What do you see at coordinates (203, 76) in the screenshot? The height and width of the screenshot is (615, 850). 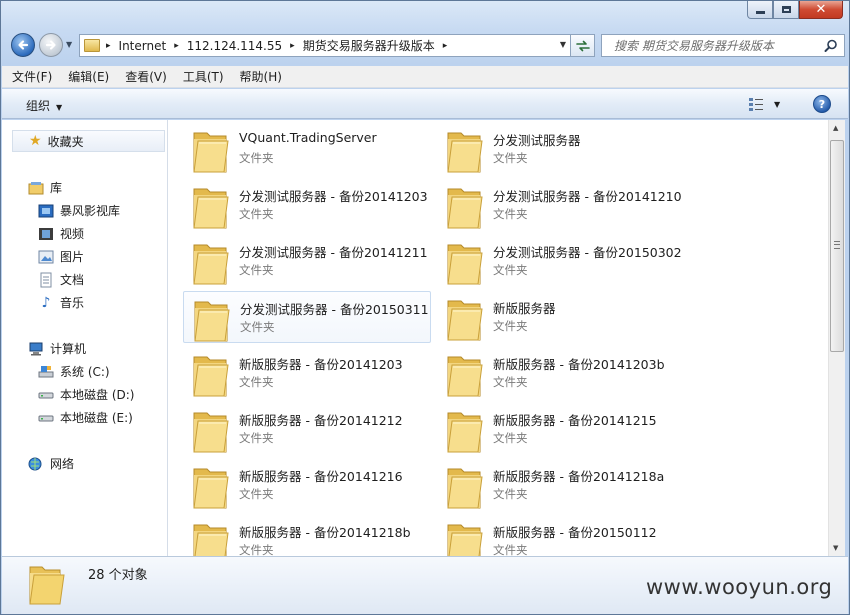 I see `menu-tools: 工具(T)` at bounding box center [203, 76].